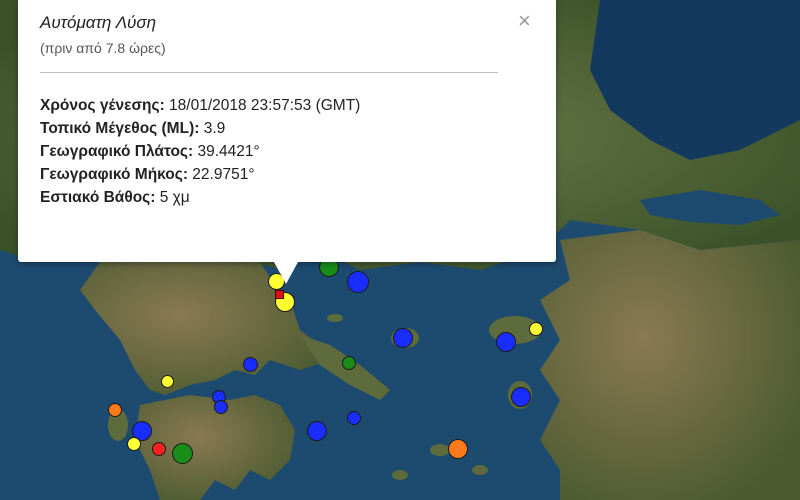  Describe the element at coordinates (262, 105) in the screenshot. I see `origin-time-value: 18/01/2018 23:57:53 (GMT)` at that location.